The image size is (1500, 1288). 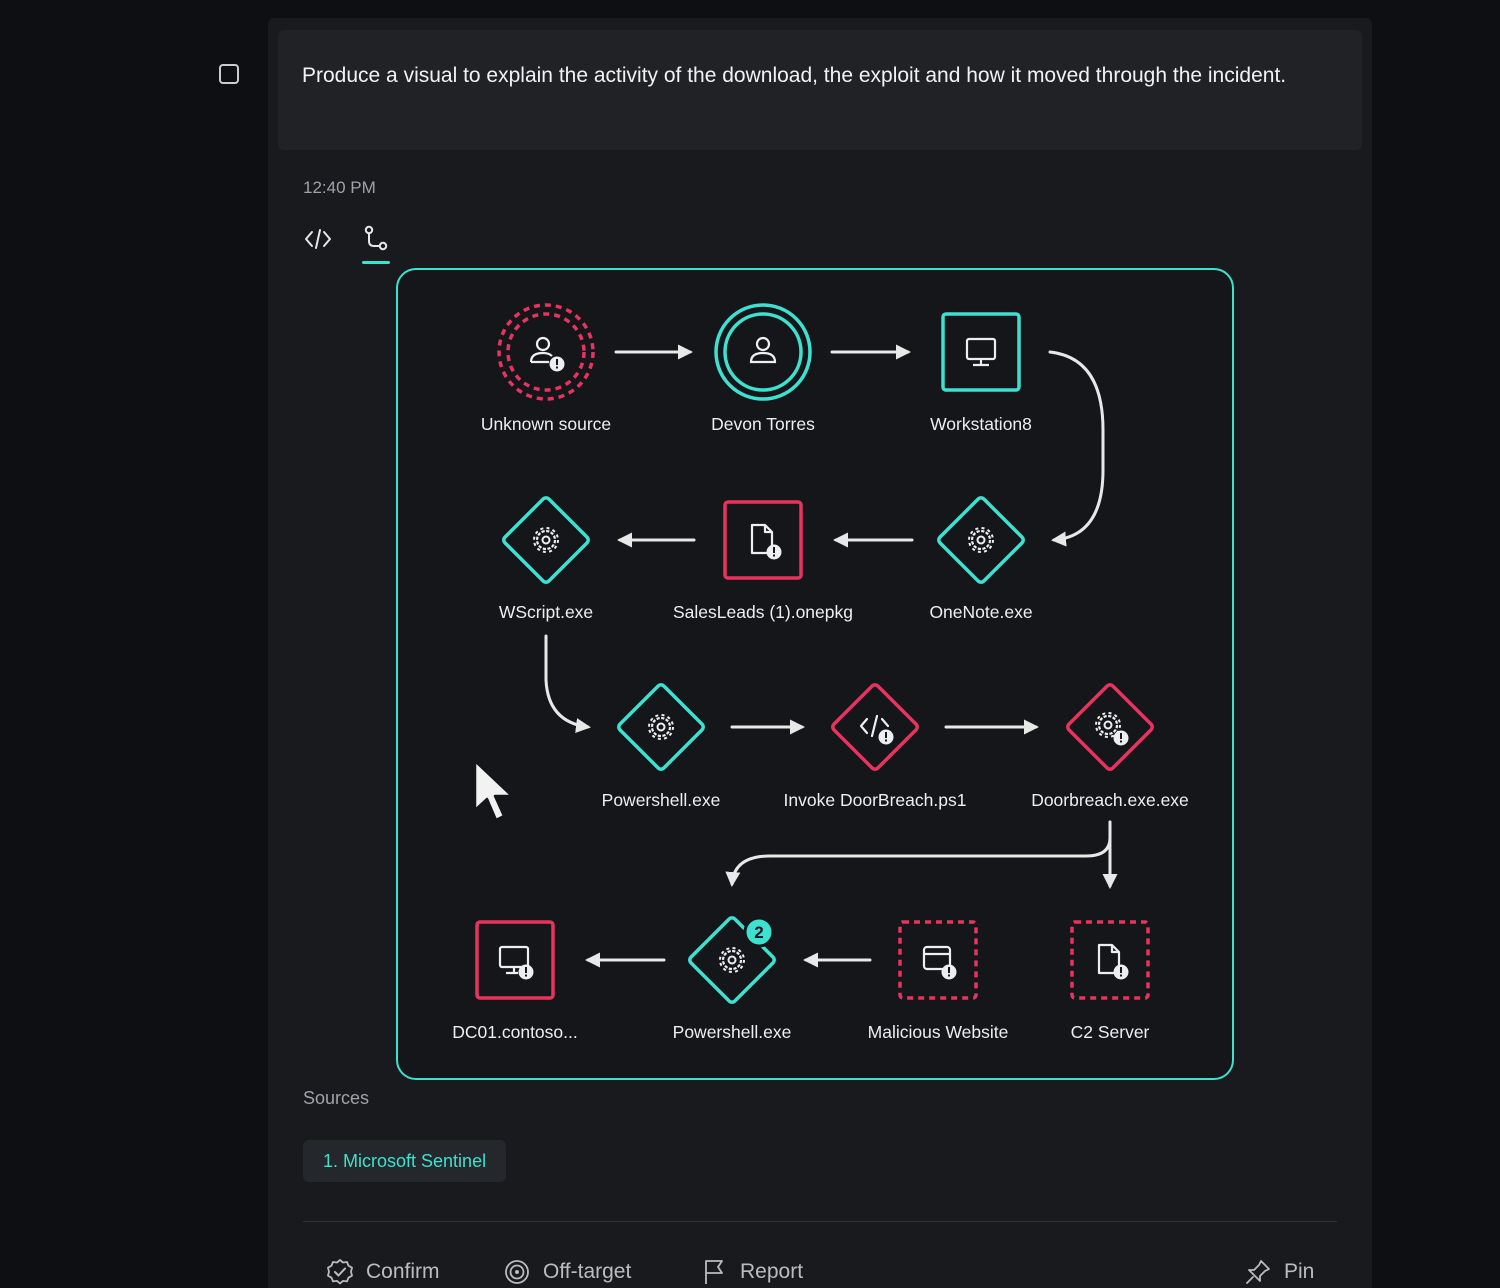 What do you see at coordinates (340, 1272) in the screenshot?
I see `confirm-check-icon` at bounding box center [340, 1272].